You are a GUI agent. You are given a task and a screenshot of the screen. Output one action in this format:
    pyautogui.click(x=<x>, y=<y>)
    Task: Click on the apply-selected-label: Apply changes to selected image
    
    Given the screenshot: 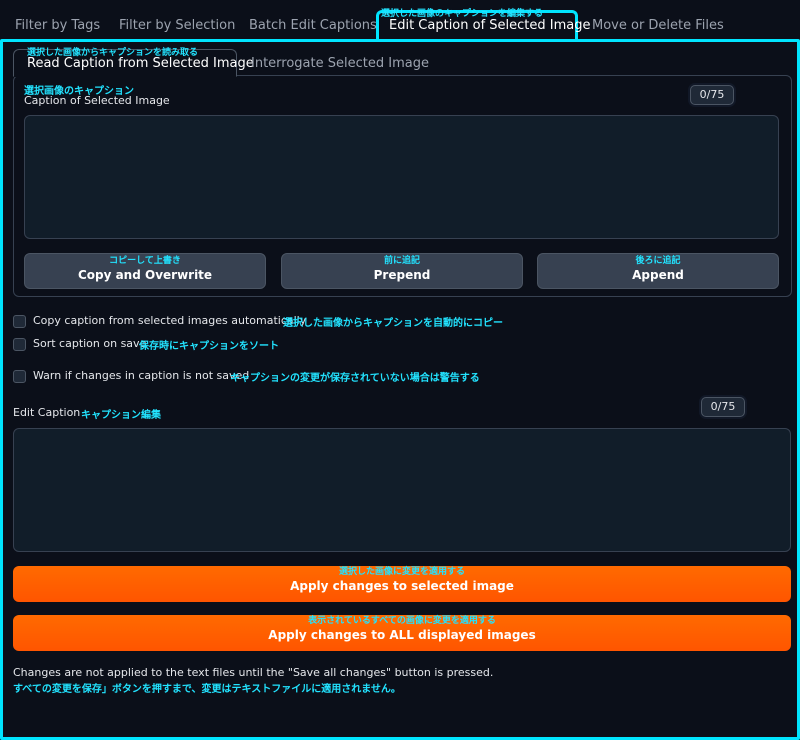 What is the action you would take?
    pyautogui.click(x=402, y=586)
    